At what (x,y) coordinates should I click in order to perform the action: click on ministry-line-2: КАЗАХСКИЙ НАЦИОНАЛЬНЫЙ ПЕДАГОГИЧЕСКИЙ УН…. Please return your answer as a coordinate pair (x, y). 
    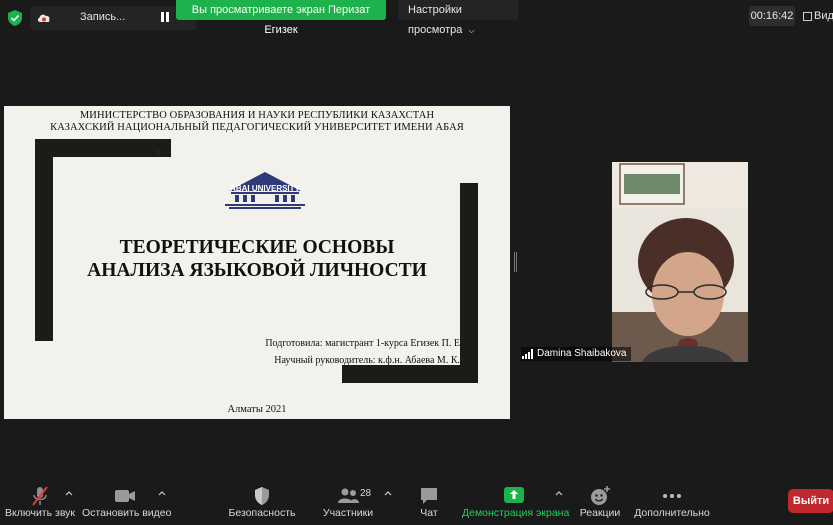
    Looking at the image, I should click on (257, 127).